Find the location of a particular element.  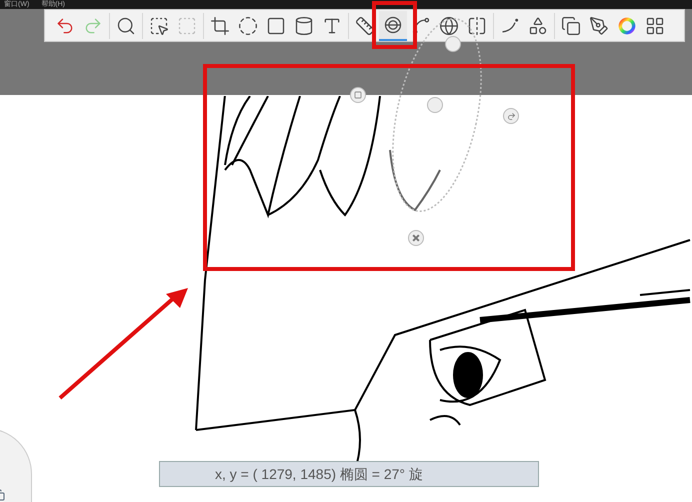

copy-icon is located at coordinates (571, 26).